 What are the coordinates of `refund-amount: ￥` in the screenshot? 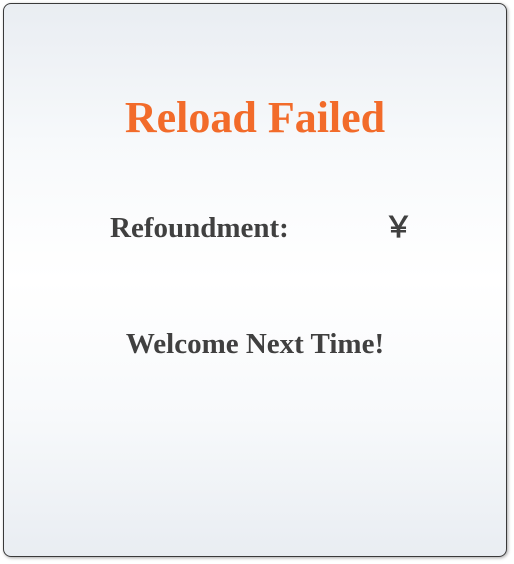 It's located at (399, 228).